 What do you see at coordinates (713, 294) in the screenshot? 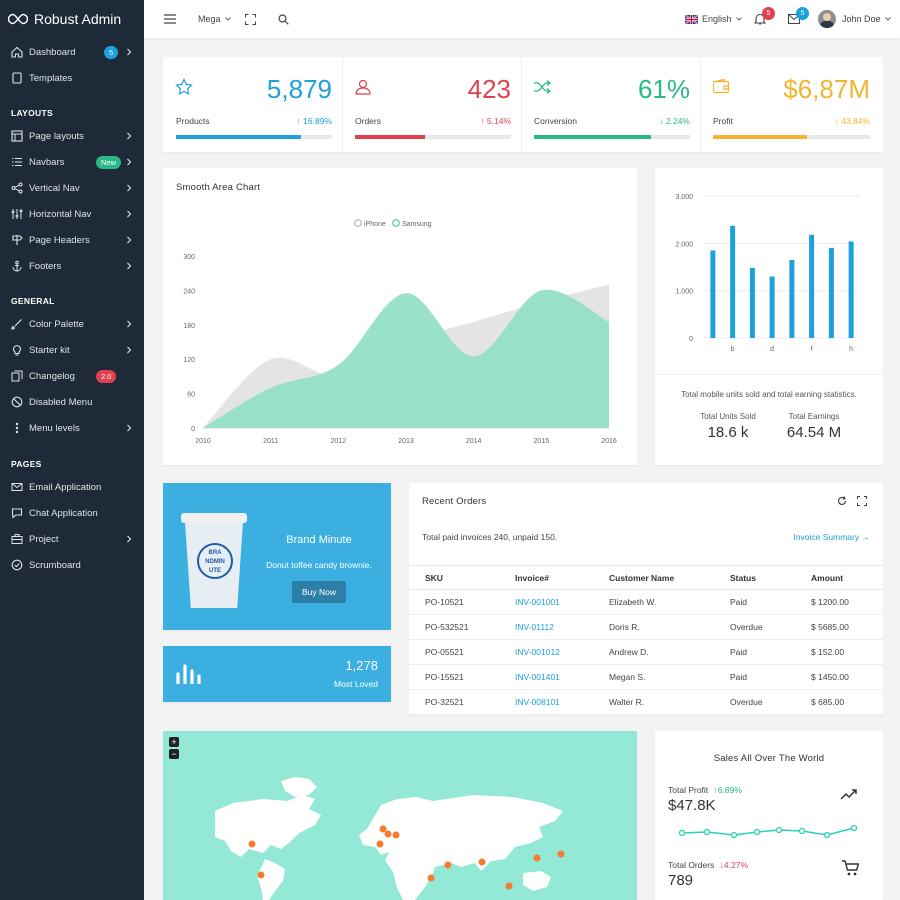
I see `bar` at bounding box center [713, 294].